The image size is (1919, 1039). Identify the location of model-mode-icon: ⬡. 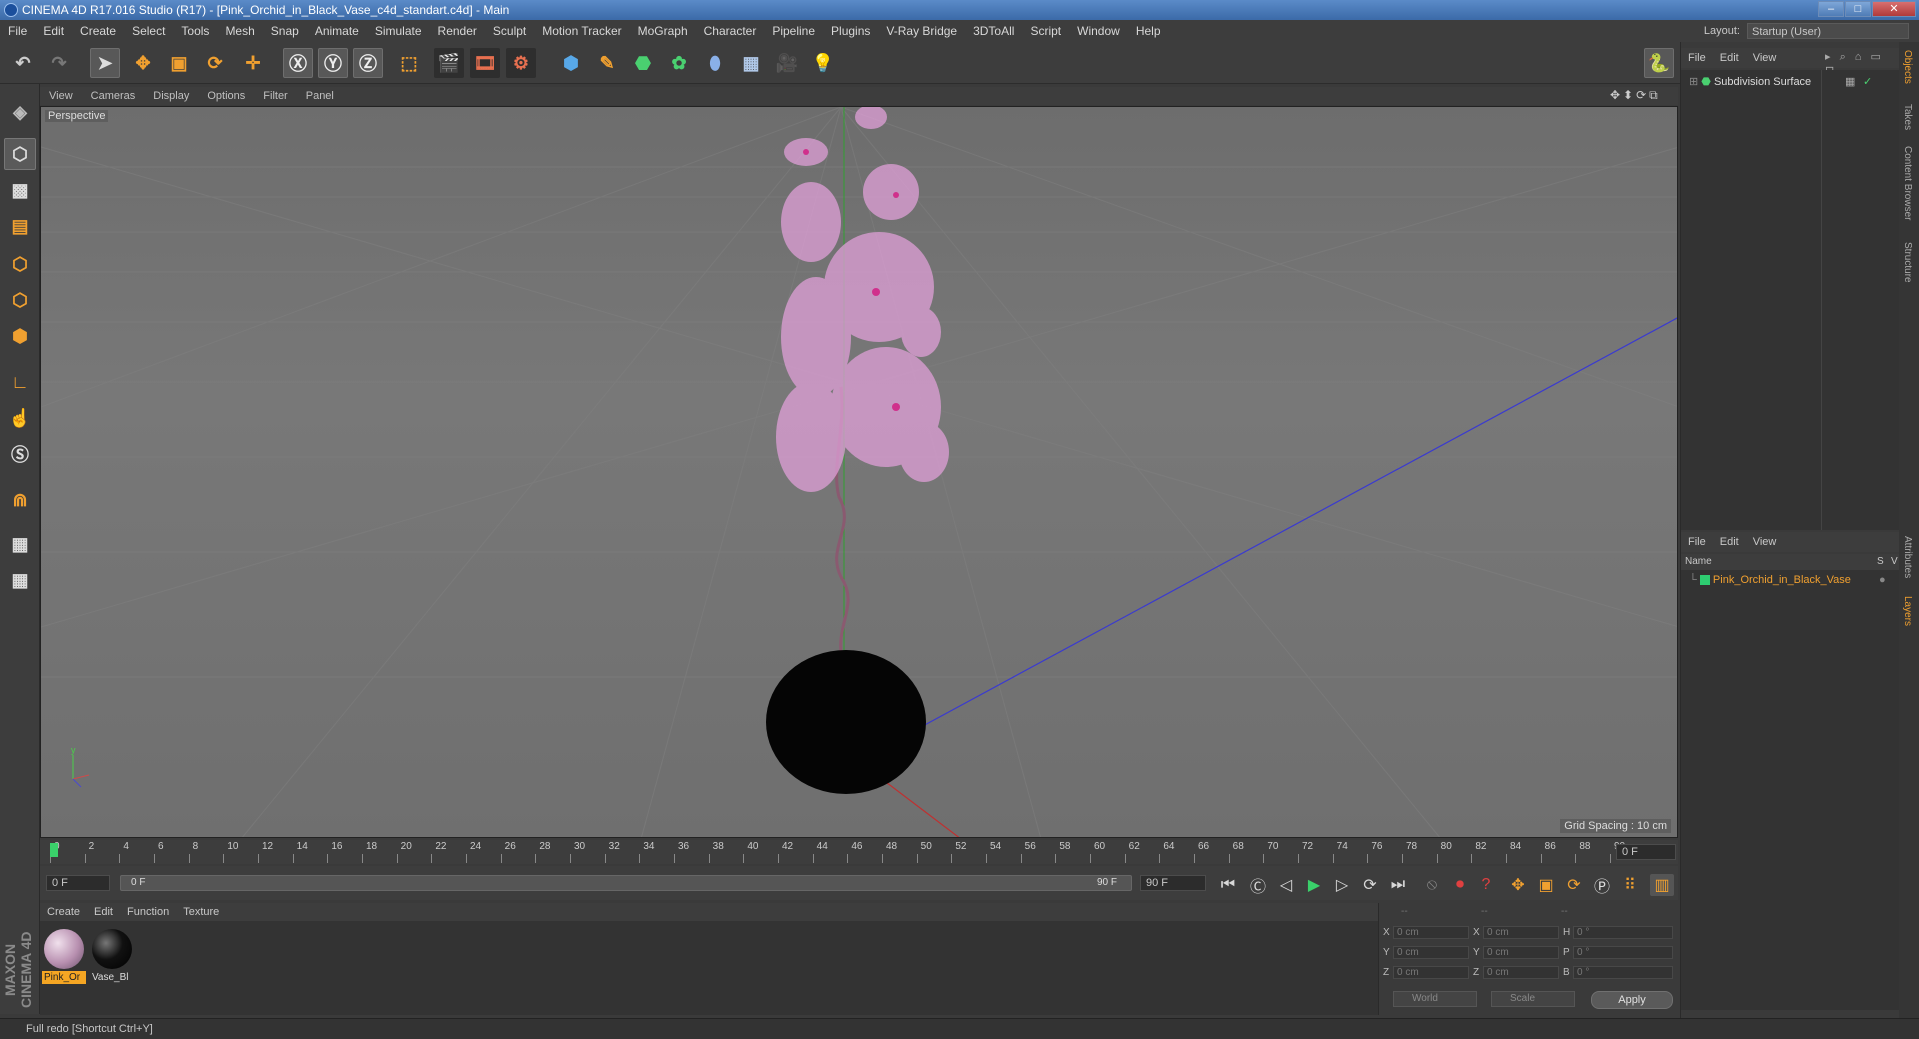
(20, 154).